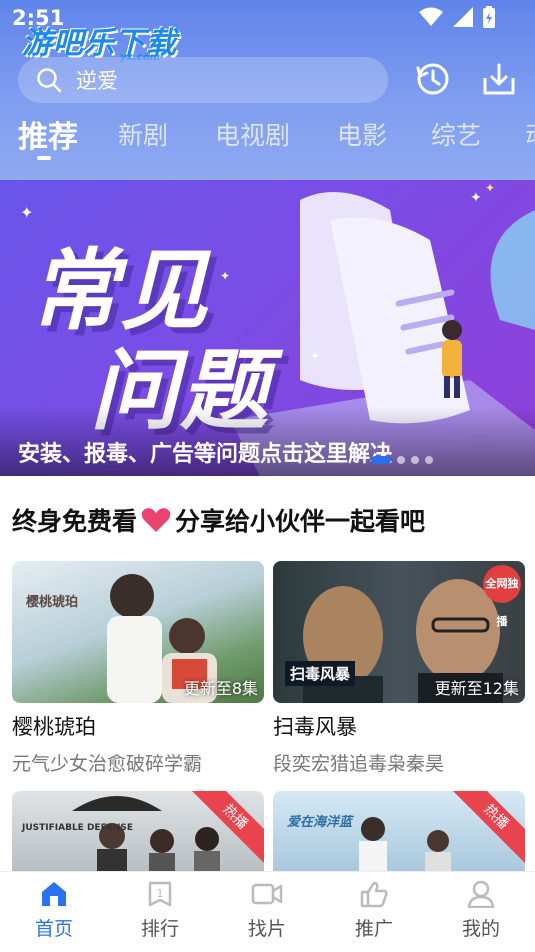 The width and height of the screenshot is (535, 952). I want to click on poster-title: 樱桃琥珀, so click(52, 602).